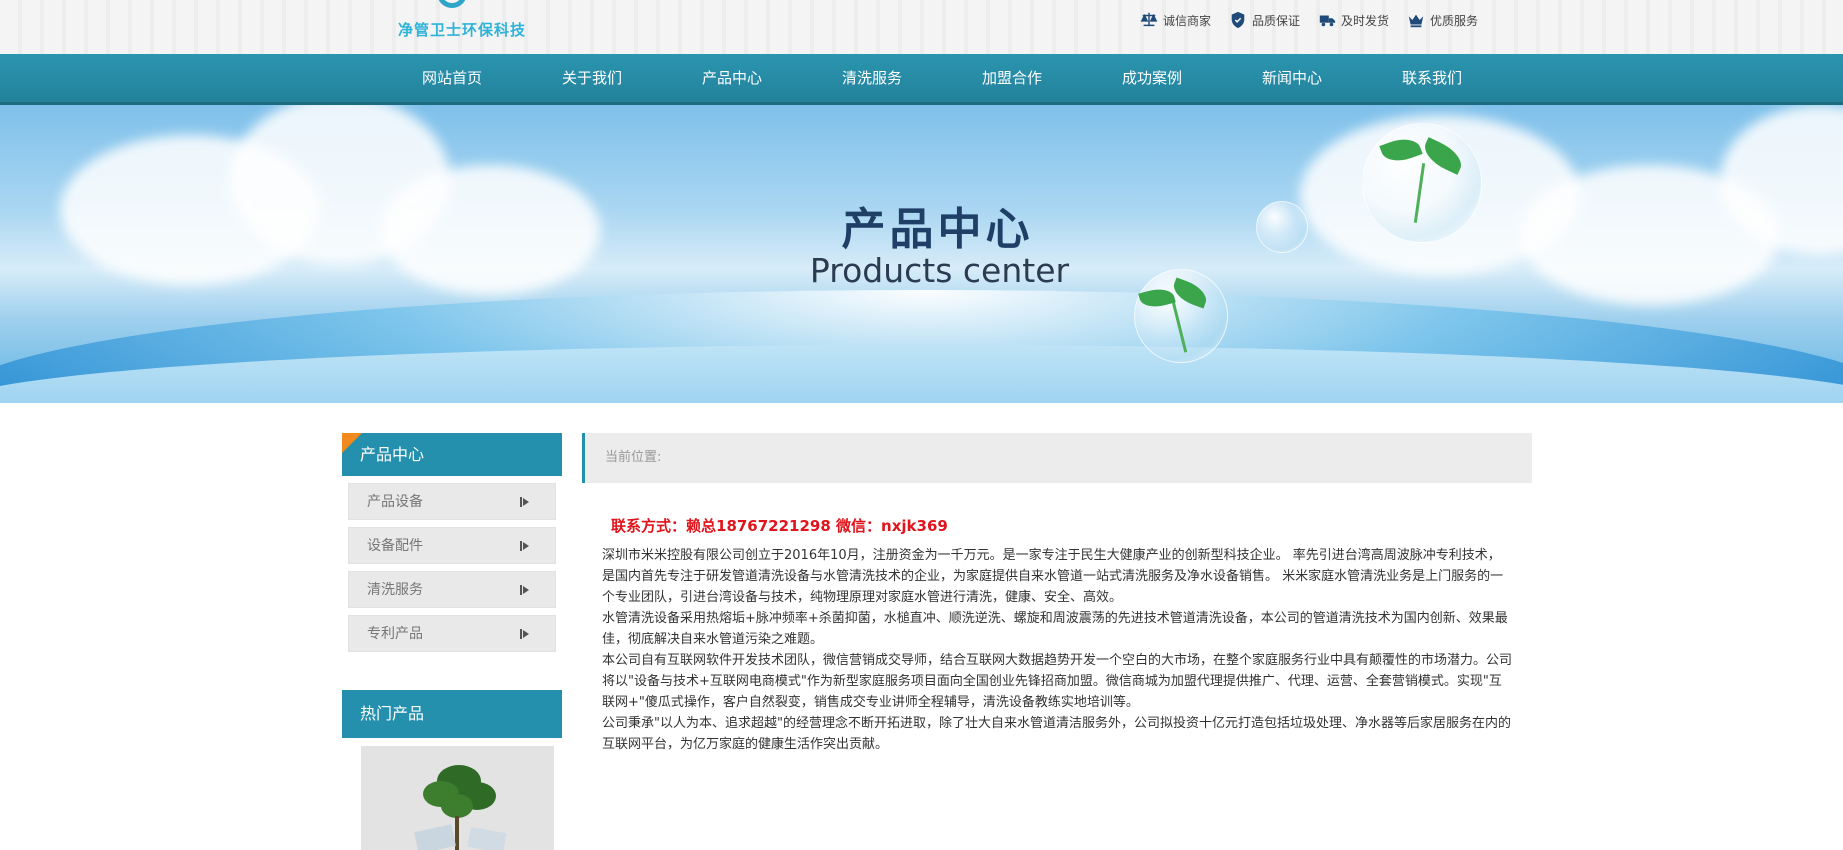 This screenshot has height=850, width=1843. I want to click on badge-label: 及时发货, so click(1365, 20).